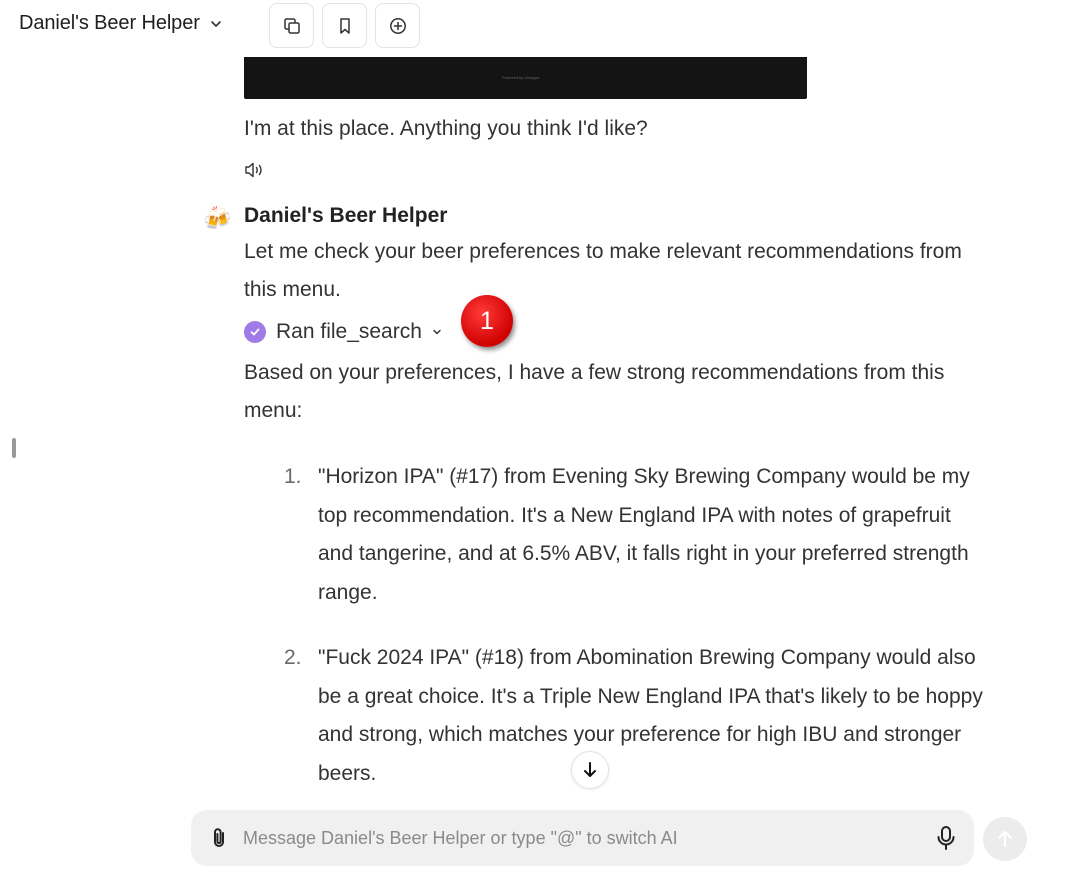 This screenshot has height=874, width=1092. Describe the element at coordinates (255, 170) in the screenshot. I see `speaker-icon` at that location.